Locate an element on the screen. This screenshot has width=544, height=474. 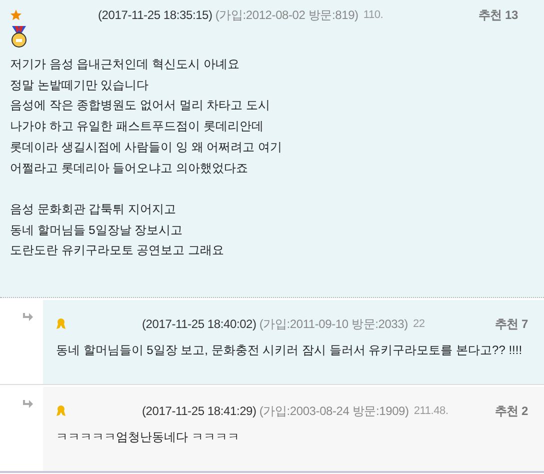
member-info: (가입:2011-09-10 방문:2033) is located at coordinates (333, 324).